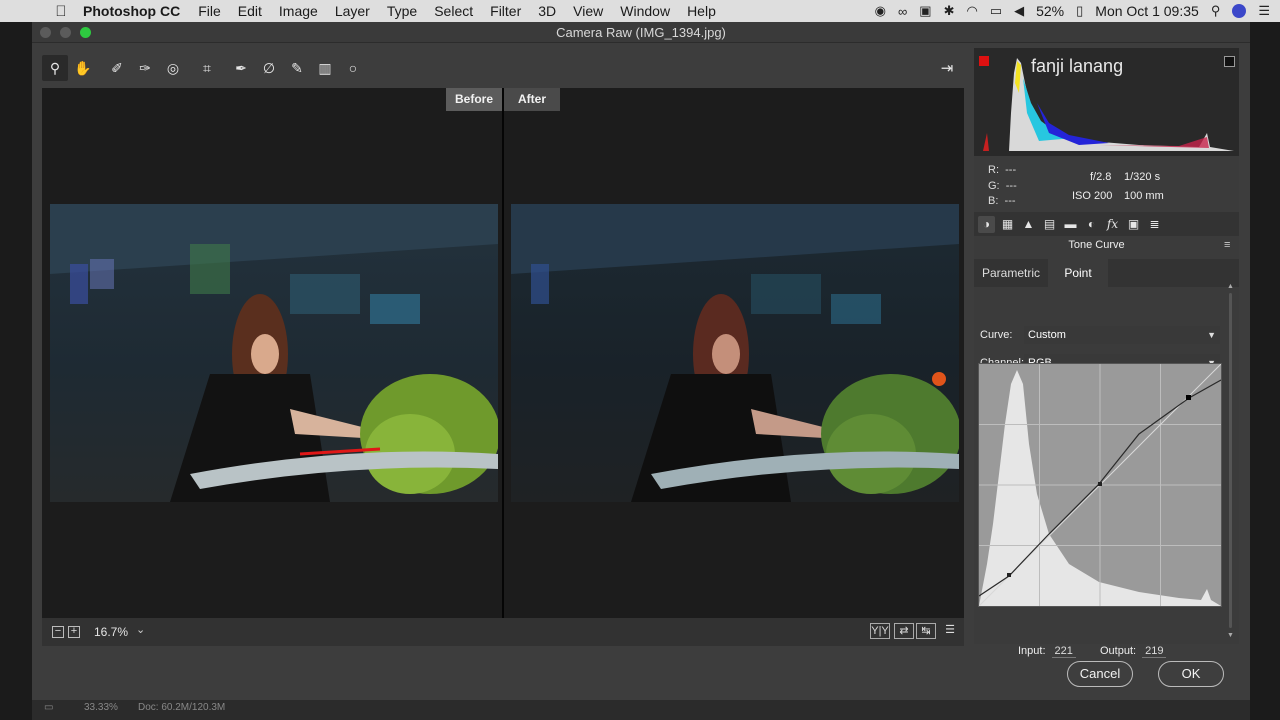 Image resolution: width=1280 pixels, height=720 pixels. Describe the element at coordinates (173, 68) in the screenshot. I see `targeted-adjustment-tool: ◎` at that location.